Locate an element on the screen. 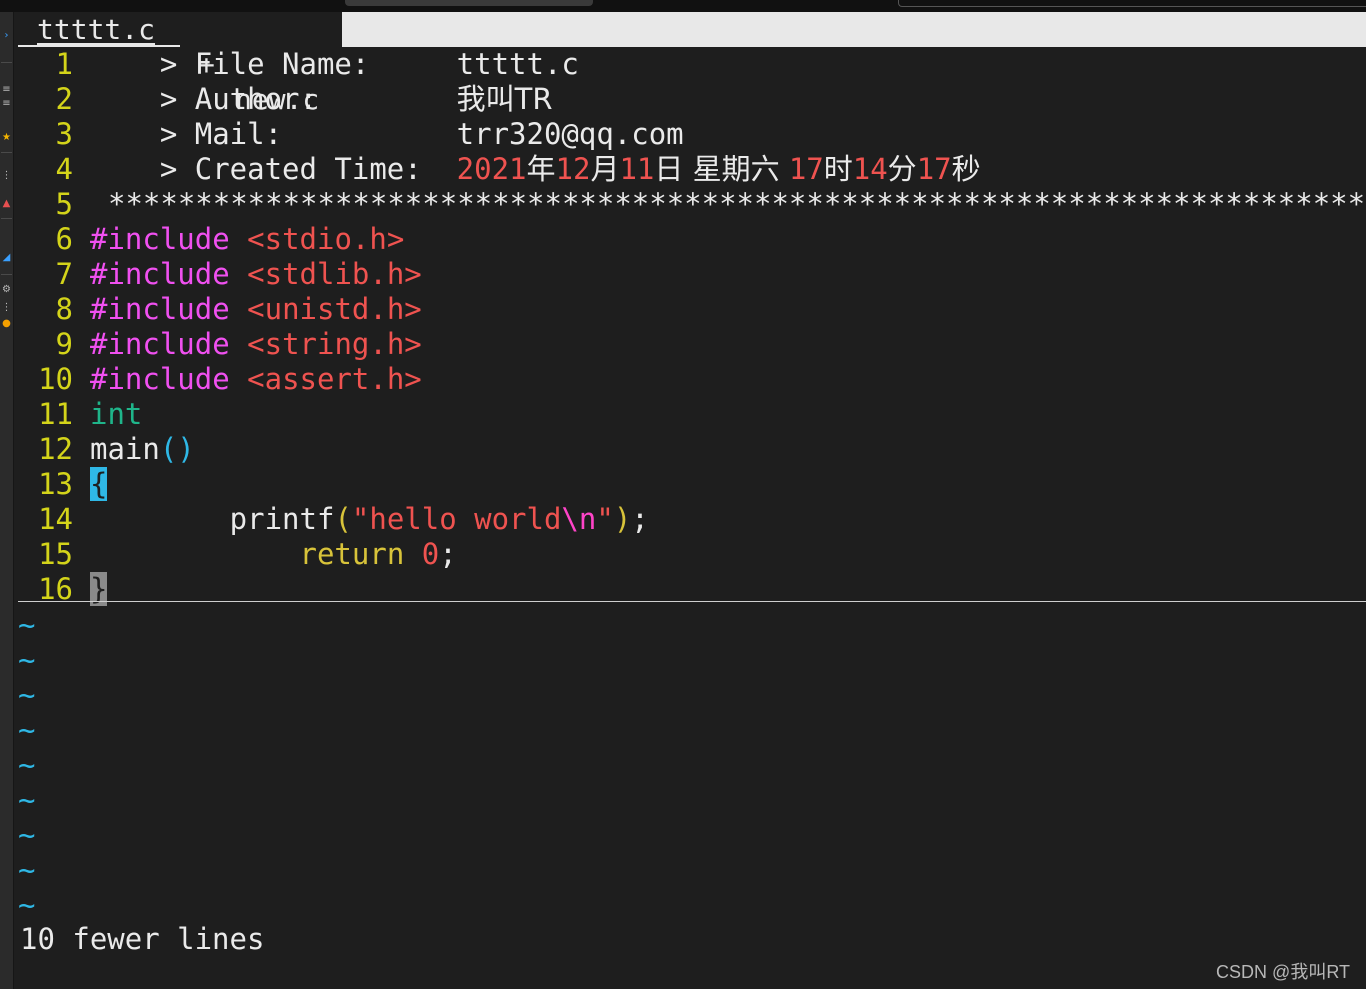 The height and width of the screenshot is (989, 1366). code-line: 9 #include <string.h> is located at coordinates (692, 344).